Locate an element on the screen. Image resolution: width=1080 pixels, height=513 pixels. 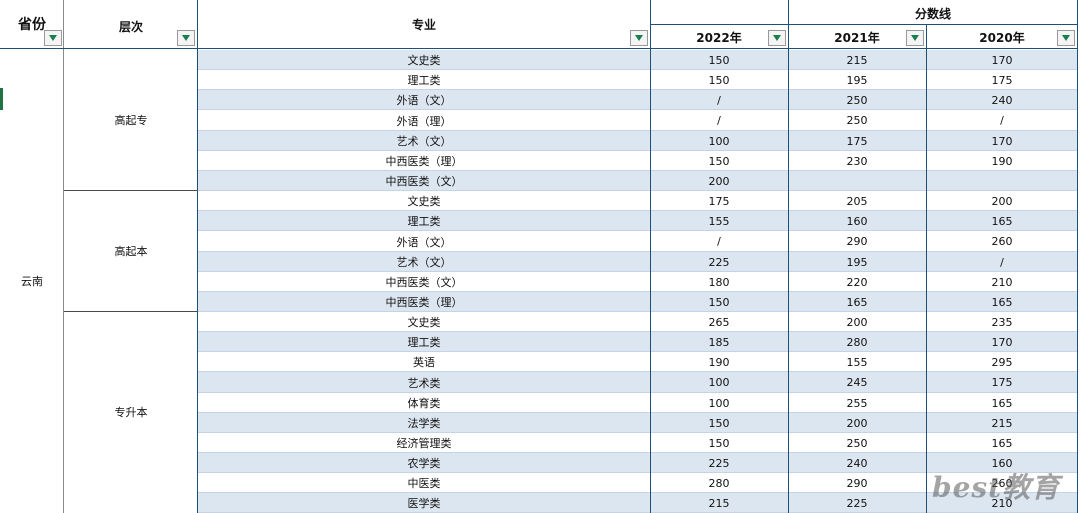
filter-dropdown-icon is located at coordinates (639, 38).